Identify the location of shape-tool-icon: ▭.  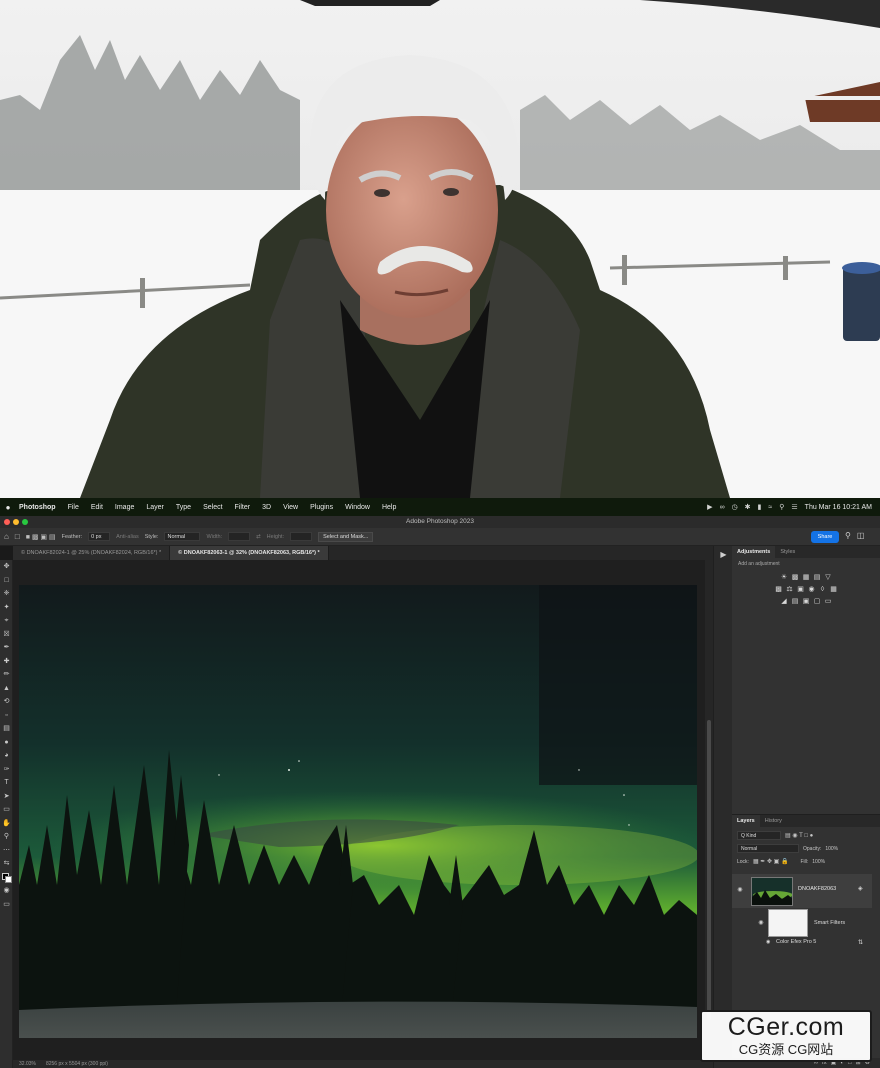
(6, 810).